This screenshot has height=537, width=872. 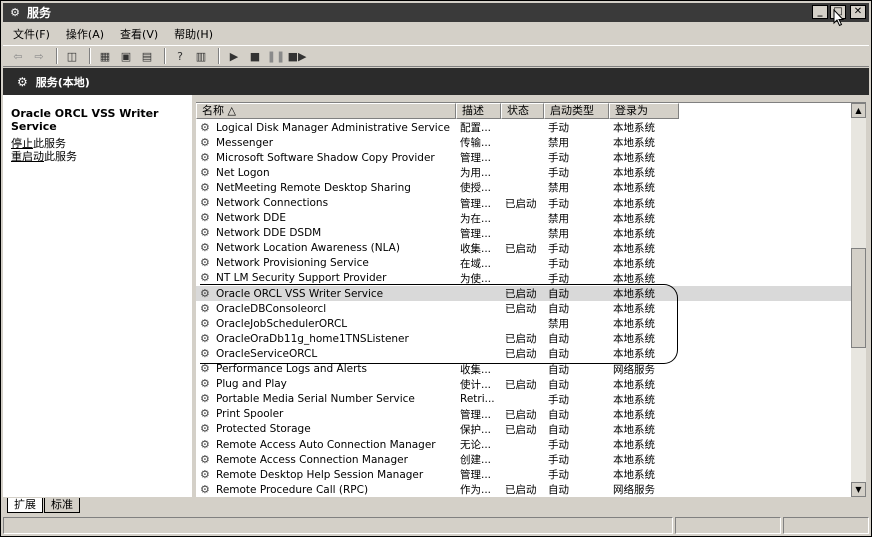 What do you see at coordinates (523, 233) in the screenshot?
I see `table-row: ⚙ Network DDE DSDM 管理... 禁用 本地系统` at bounding box center [523, 233].